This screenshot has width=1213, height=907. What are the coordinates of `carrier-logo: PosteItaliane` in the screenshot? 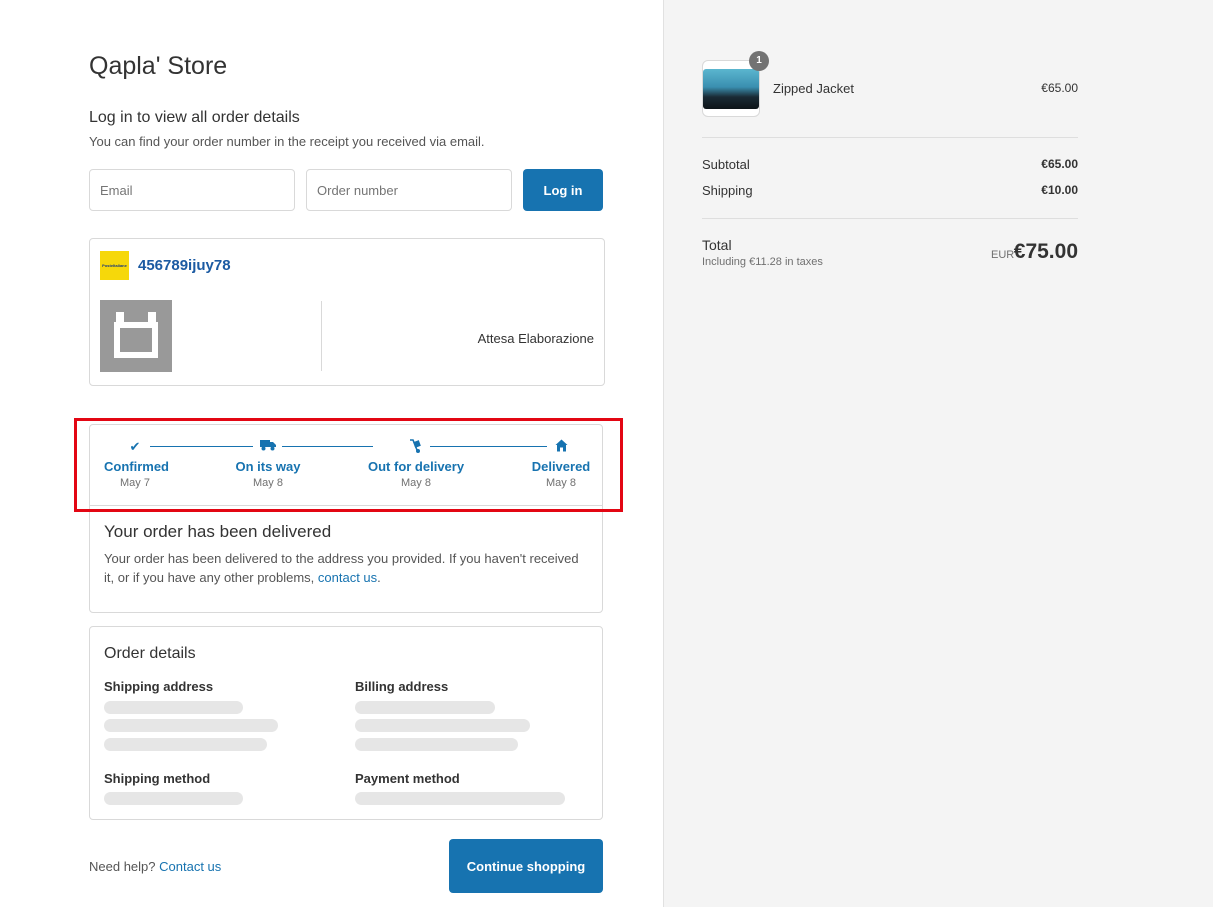 It's located at (114, 265).